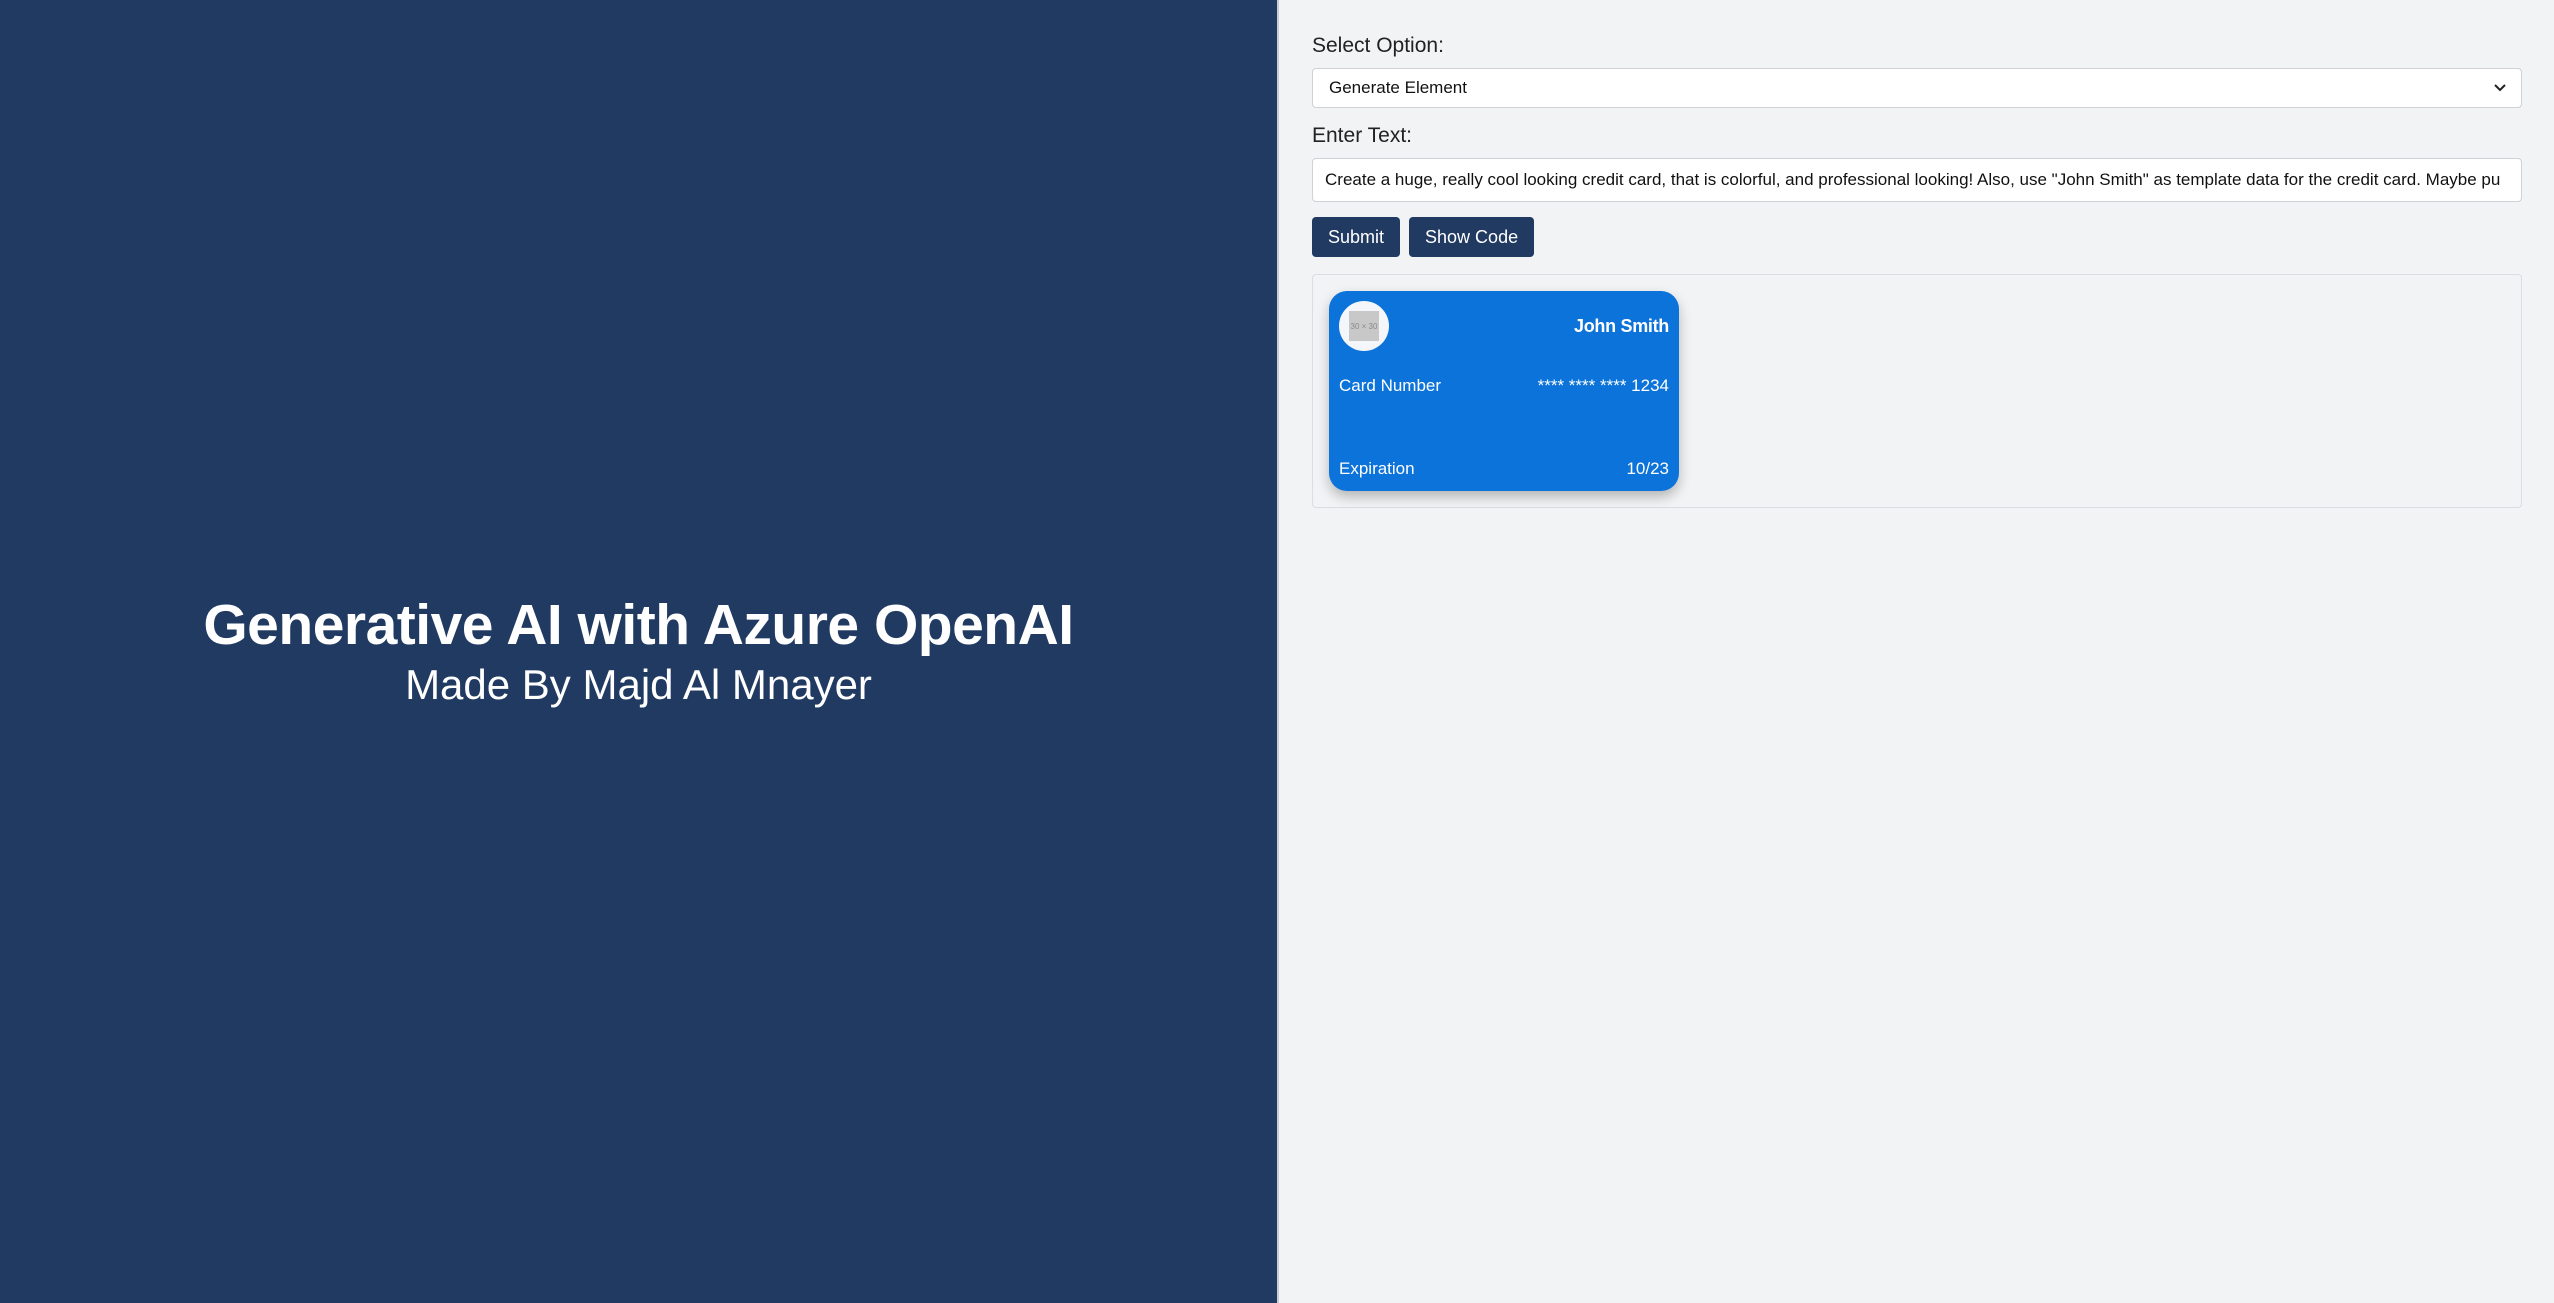 The width and height of the screenshot is (2554, 1303). Describe the element at coordinates (1504, 386) in the screenshot. I see `card-number-row: Card Number **** **** **** 1234` at that location.